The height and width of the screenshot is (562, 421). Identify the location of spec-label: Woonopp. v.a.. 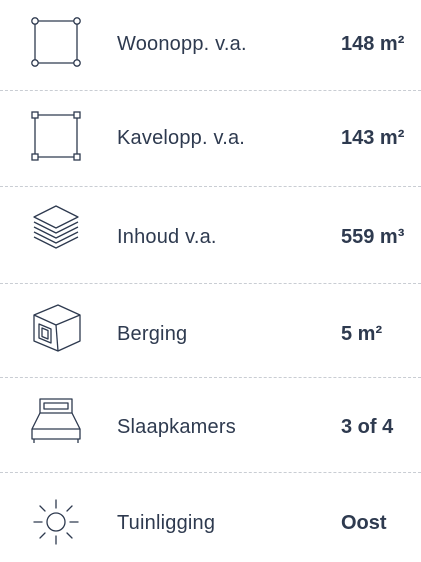
(182, 44).